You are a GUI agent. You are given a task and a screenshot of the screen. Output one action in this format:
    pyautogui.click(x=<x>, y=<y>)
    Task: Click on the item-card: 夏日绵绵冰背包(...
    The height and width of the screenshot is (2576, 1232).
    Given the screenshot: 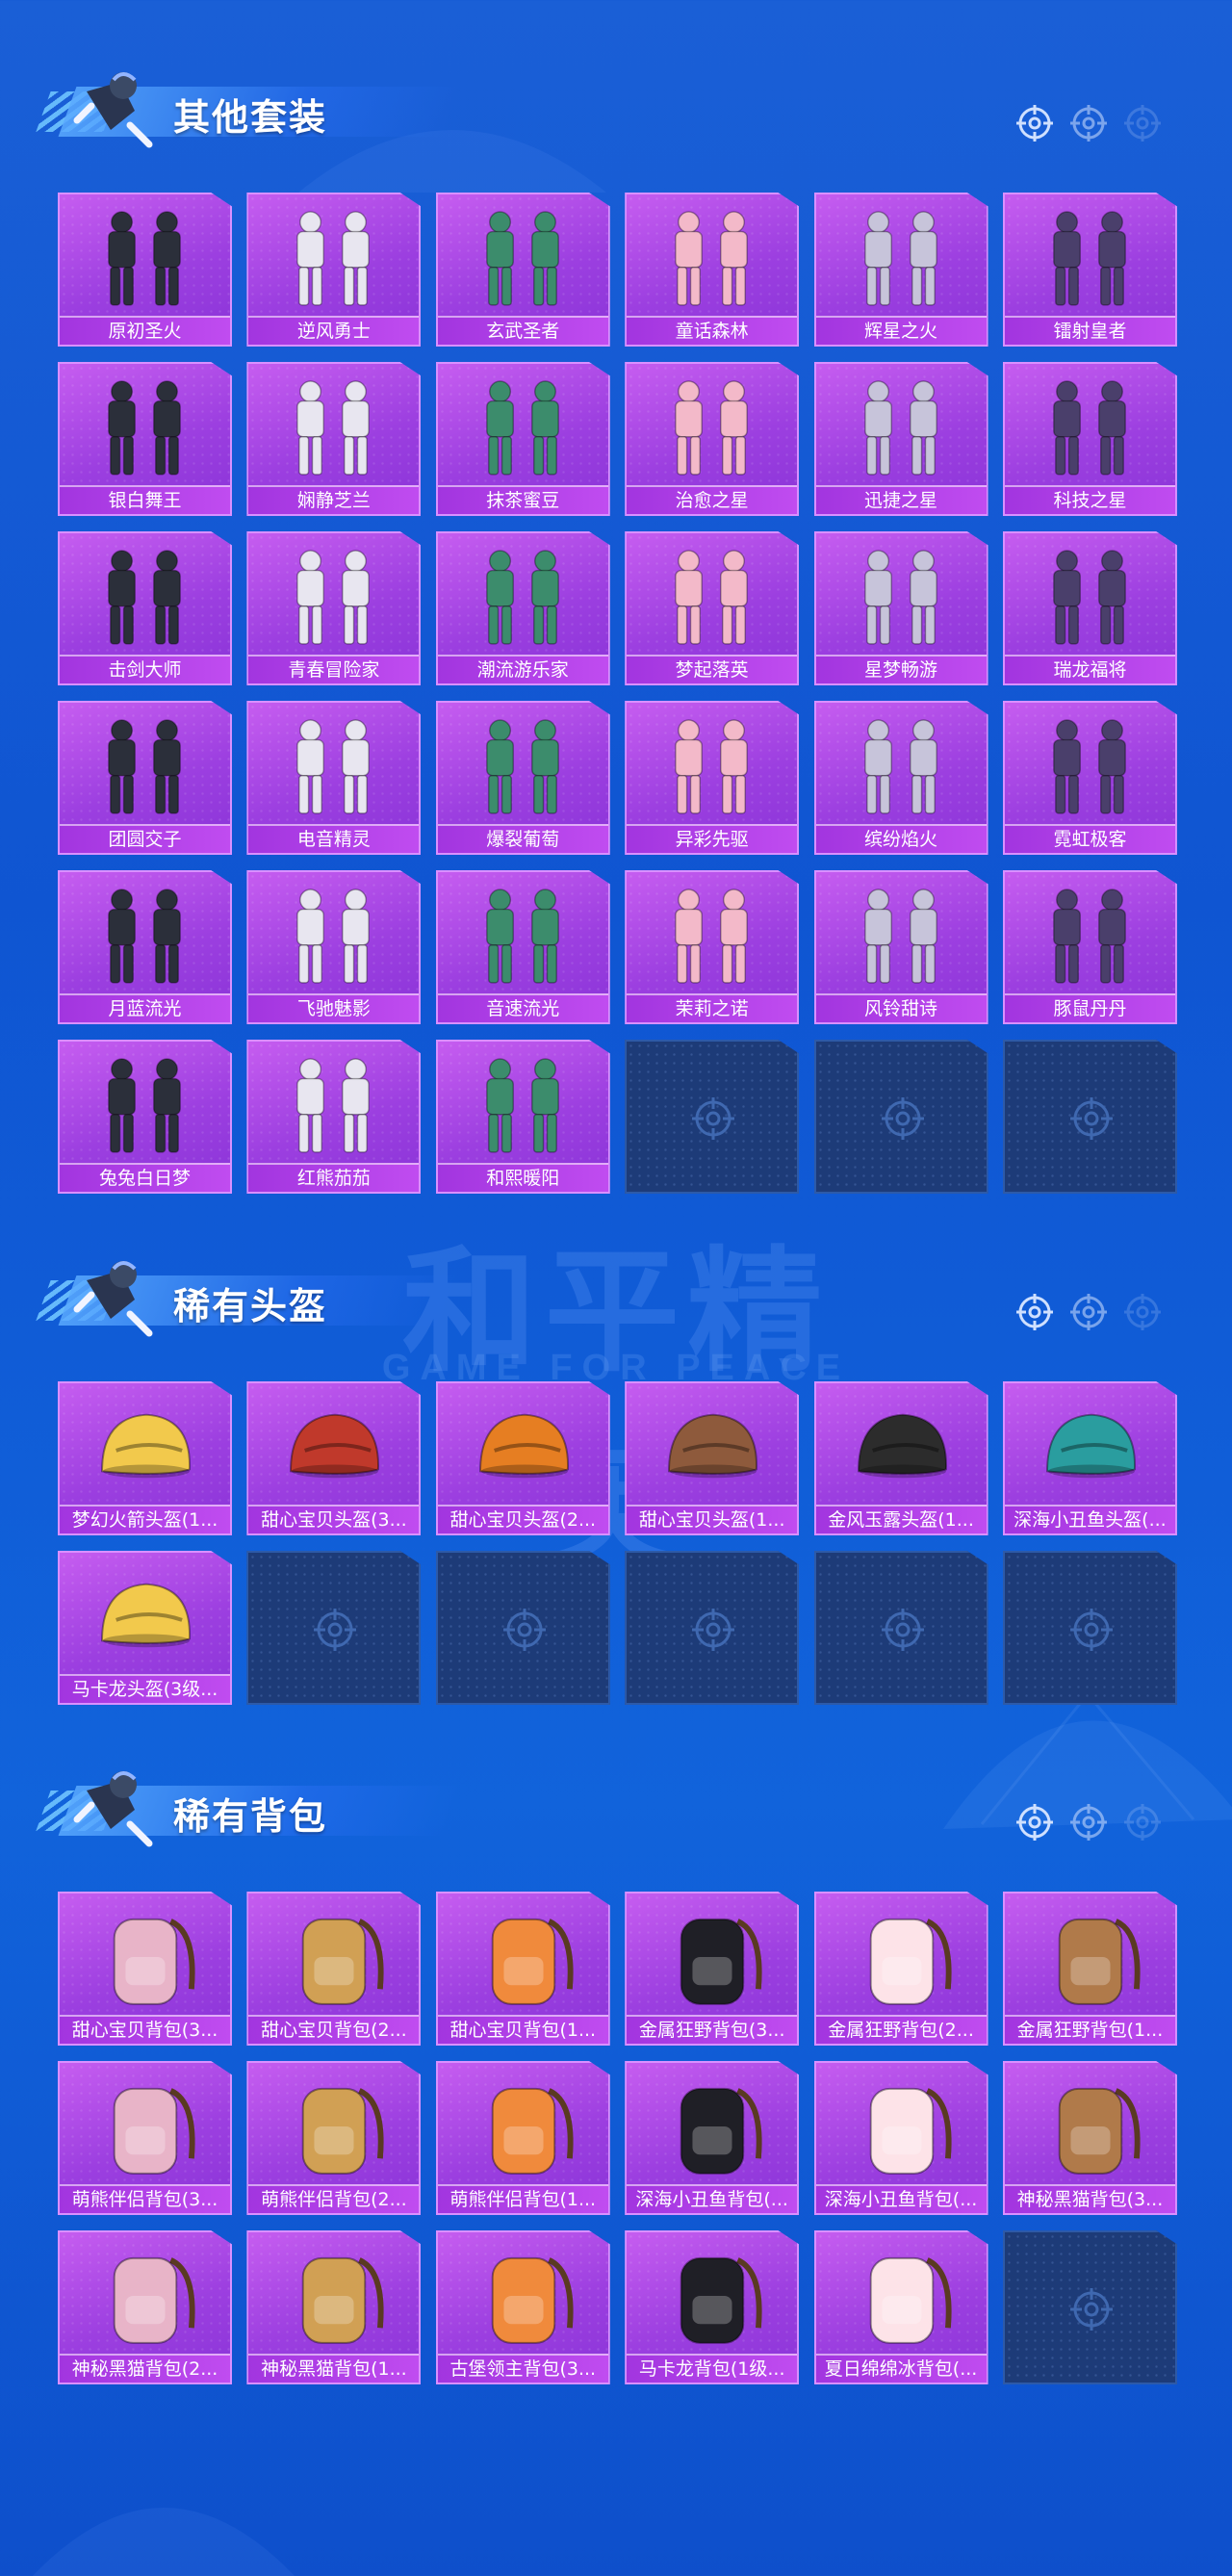 What is the action you would take?
    pyautogui.click(x=900, y=2307)
    